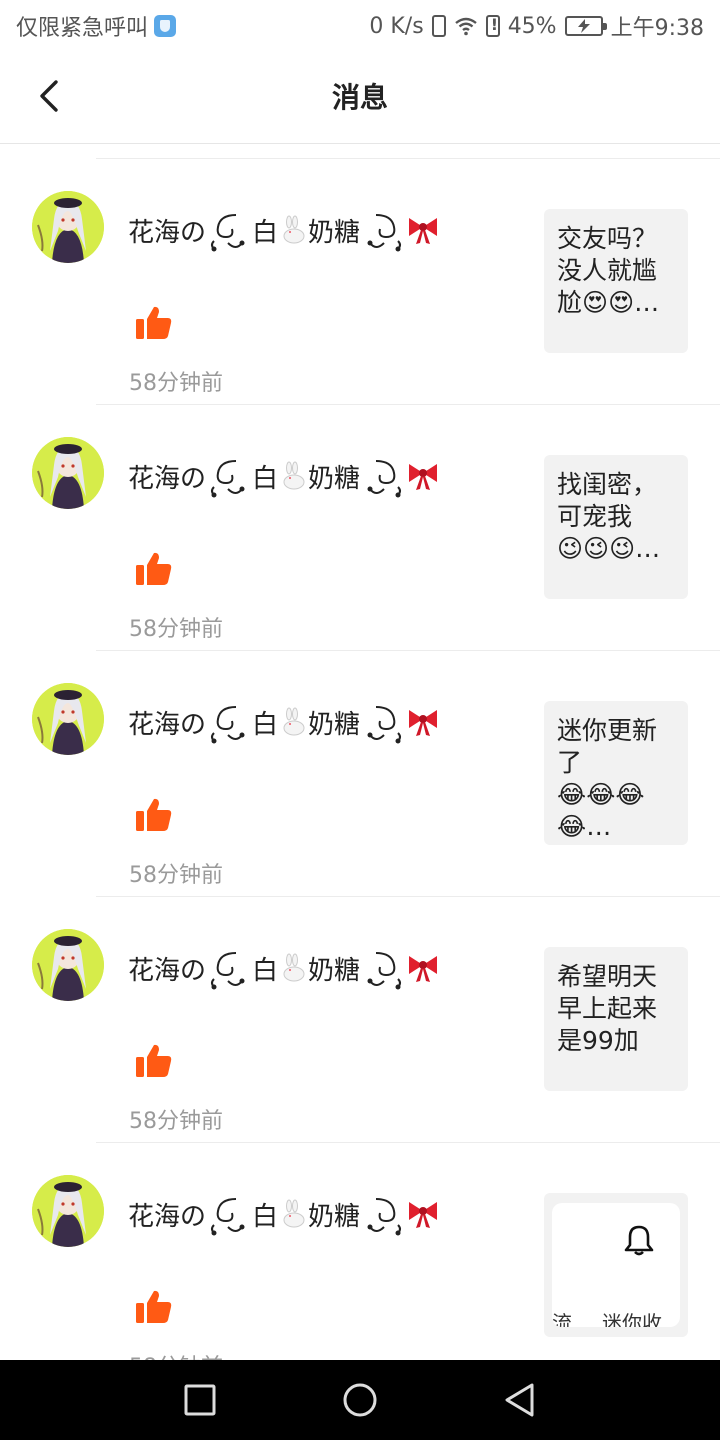 This screenshot has width=720, height=1440. Describe the element at coordinates (466, 26) in the screenshot. I see `wifi-icon` at that location.